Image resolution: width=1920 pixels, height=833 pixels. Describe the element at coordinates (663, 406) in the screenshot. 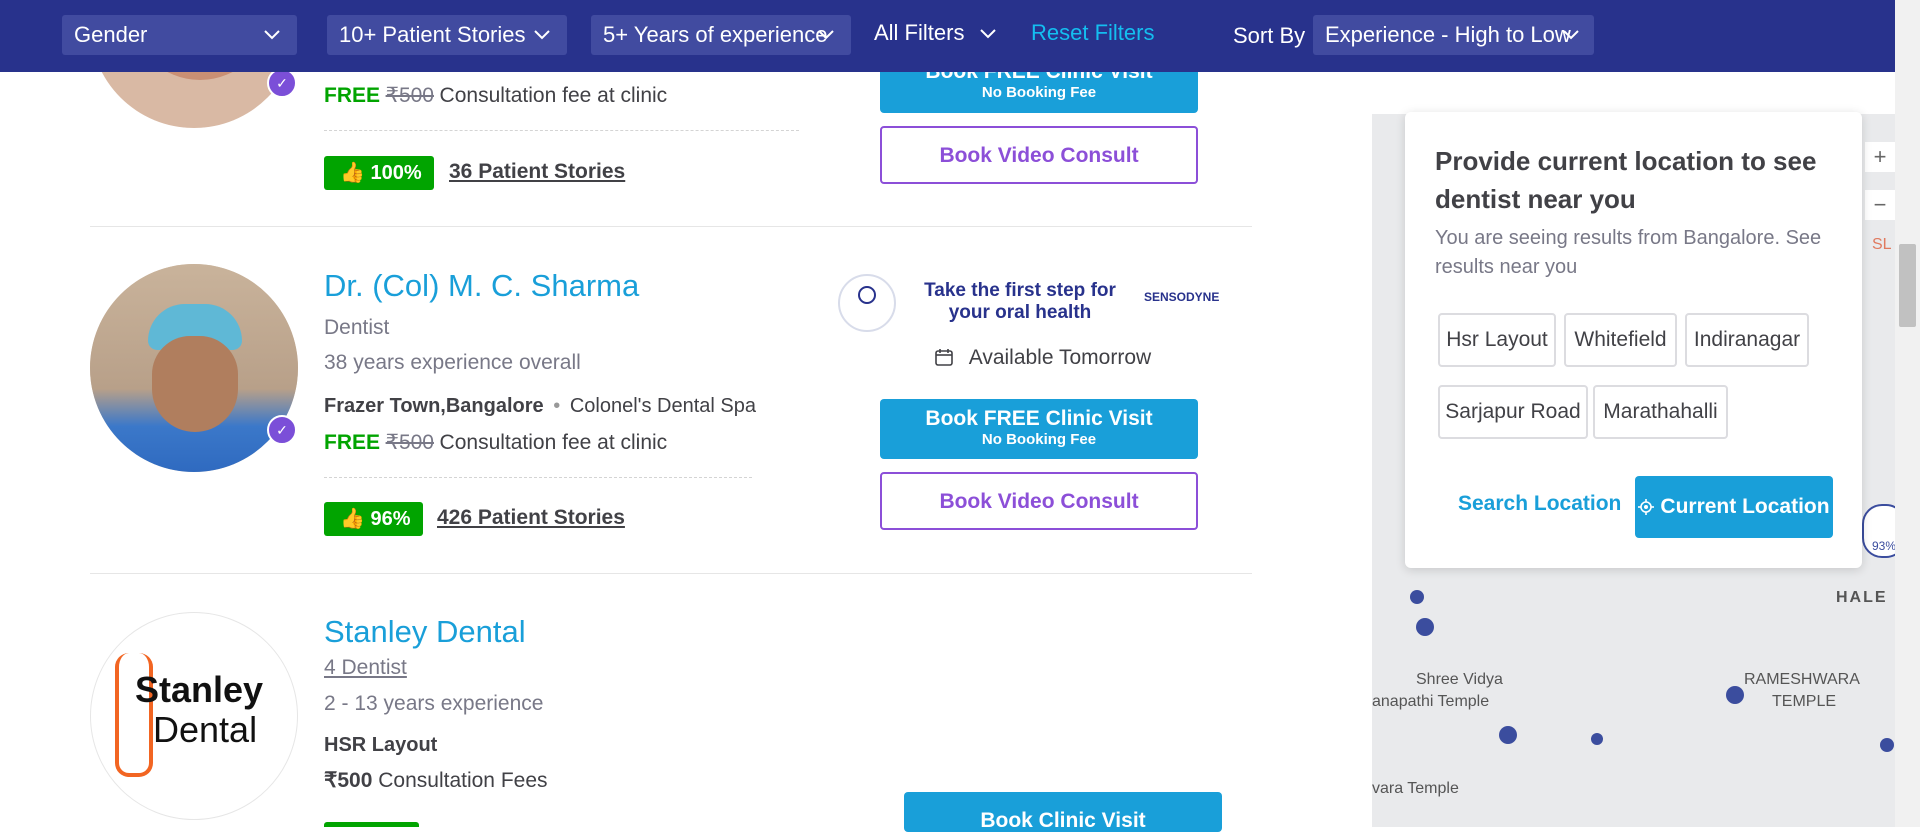

I see `clinic-name: Colonel's Dental Spa` at that location.